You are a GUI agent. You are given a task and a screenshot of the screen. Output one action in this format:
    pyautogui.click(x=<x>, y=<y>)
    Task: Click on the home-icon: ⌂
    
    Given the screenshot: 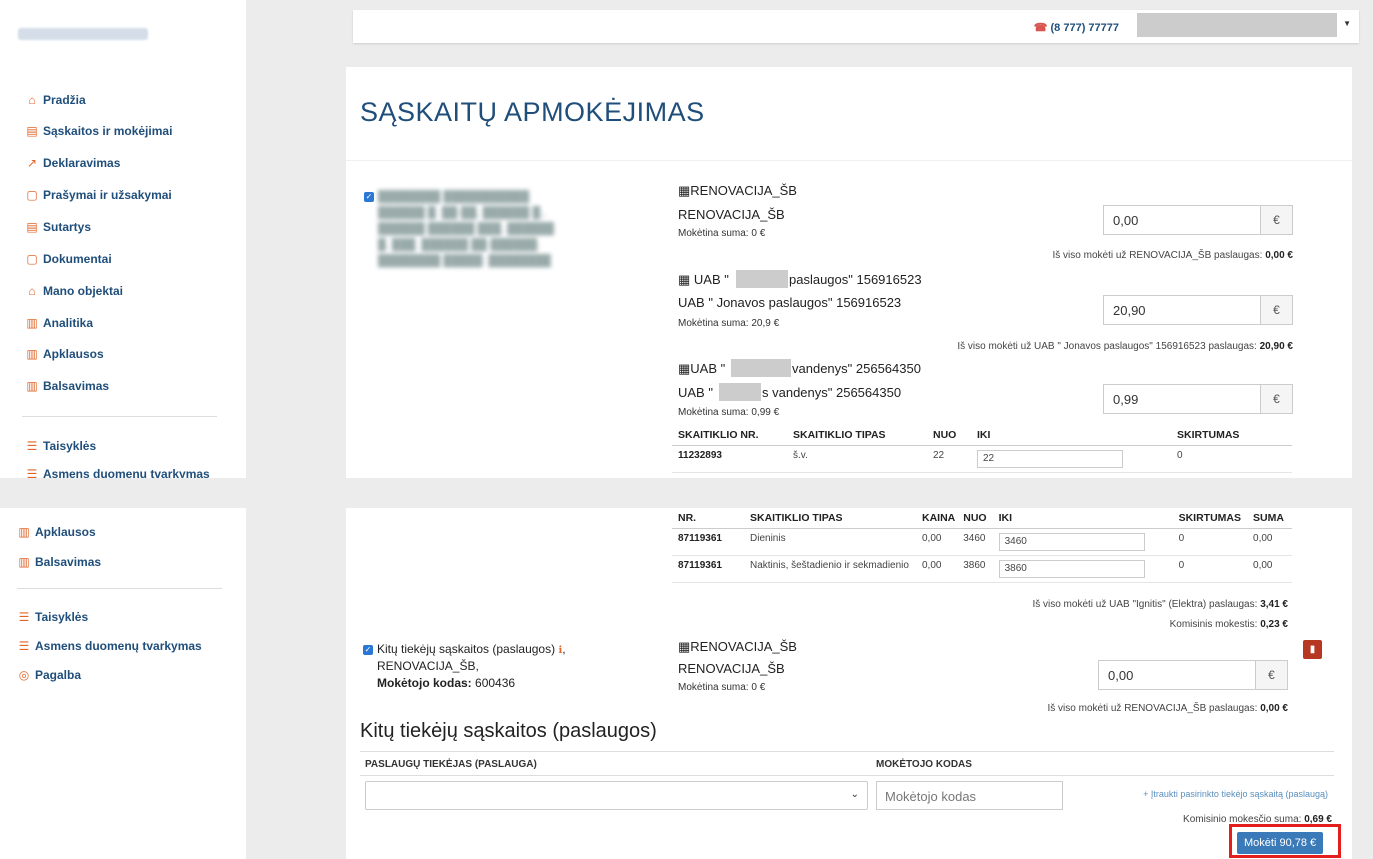 What is the action you would take?
    pyautogui.click(x=32, y=100)
    